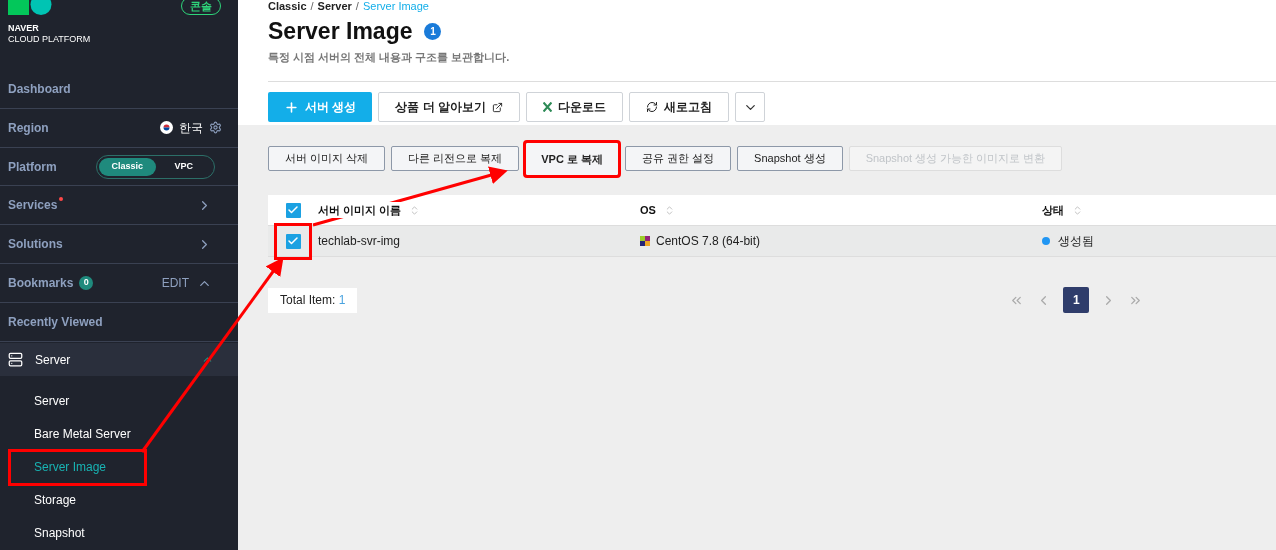 The height and width of the screenshot is (550, 1276). I want to click on sidebar-menu-row: Solutions, so click(119, 245).